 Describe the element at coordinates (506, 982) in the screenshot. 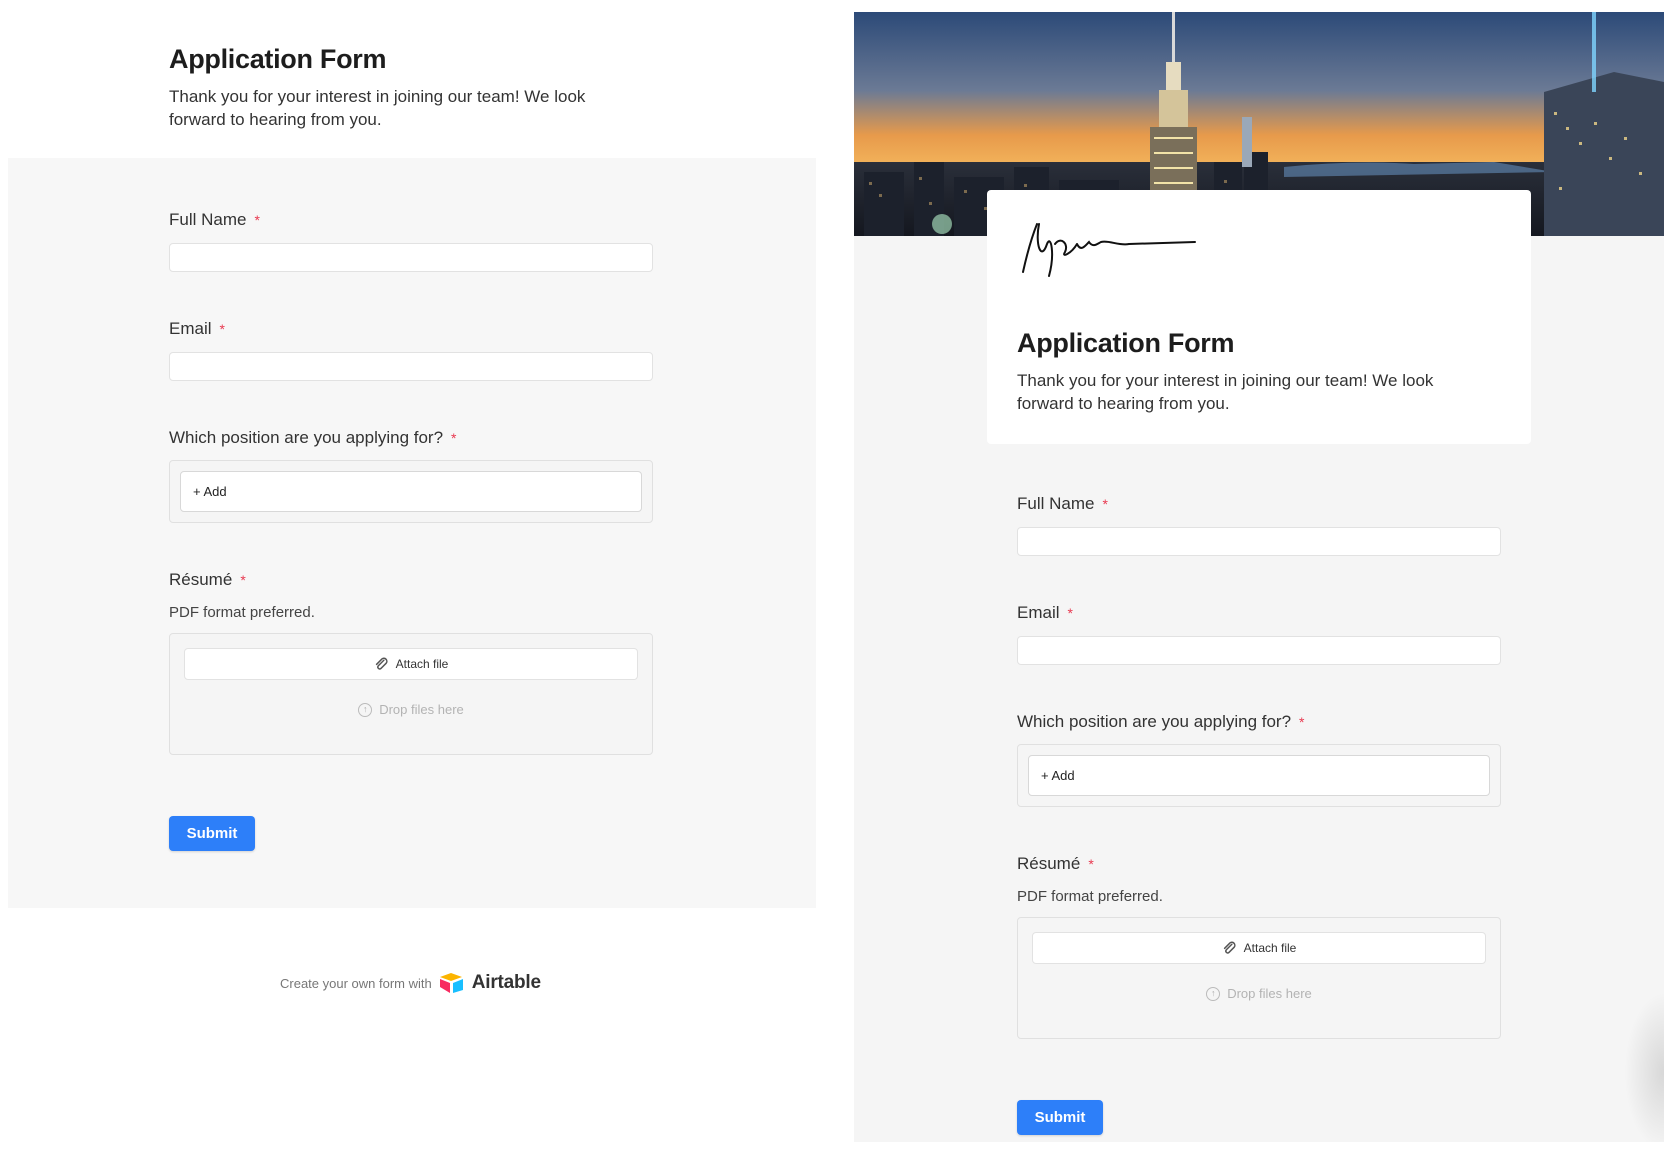

I see `airtable-brand: Airtable` at that location.